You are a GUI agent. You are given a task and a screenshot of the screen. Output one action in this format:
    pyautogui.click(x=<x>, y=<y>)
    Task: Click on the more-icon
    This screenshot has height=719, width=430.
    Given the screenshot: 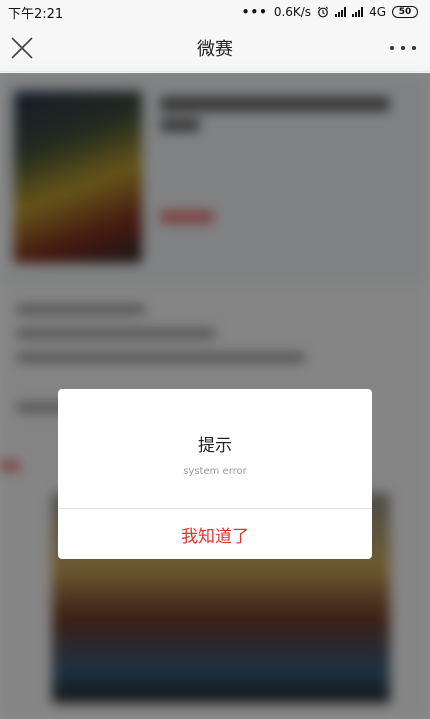 What is the action you would take?
    pyautogui.click(x=403, y=48)
    